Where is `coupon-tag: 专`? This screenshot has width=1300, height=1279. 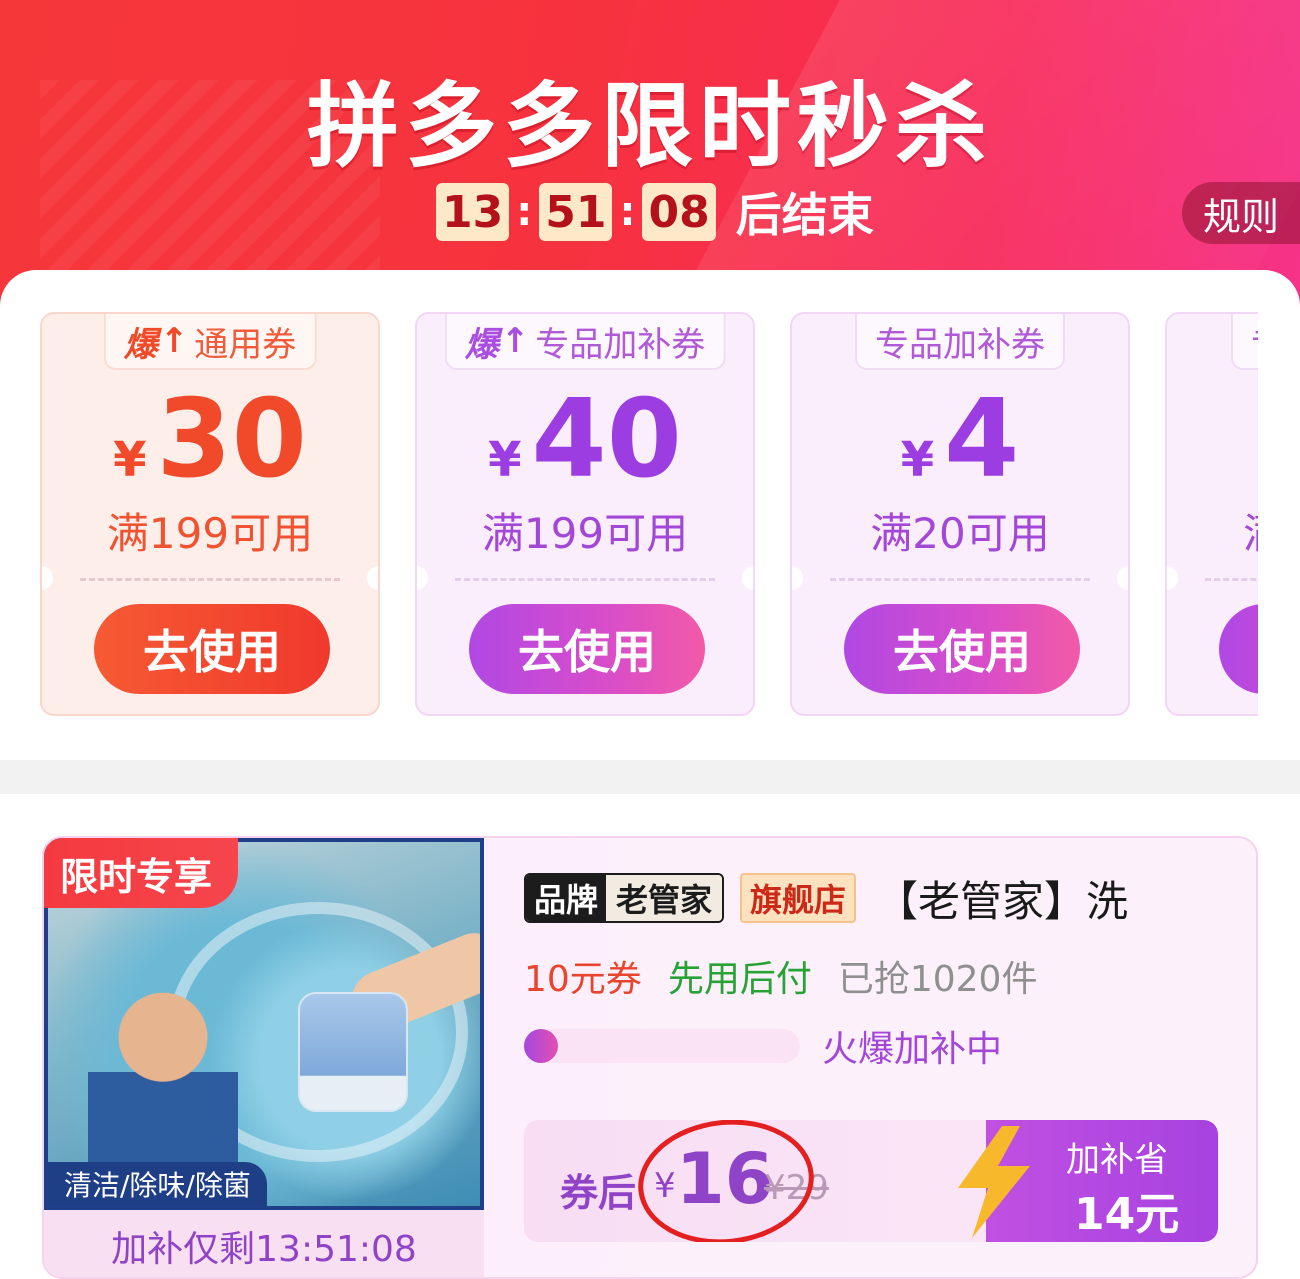 coupon-tag: 专 is located at coordinates (1244, 342).